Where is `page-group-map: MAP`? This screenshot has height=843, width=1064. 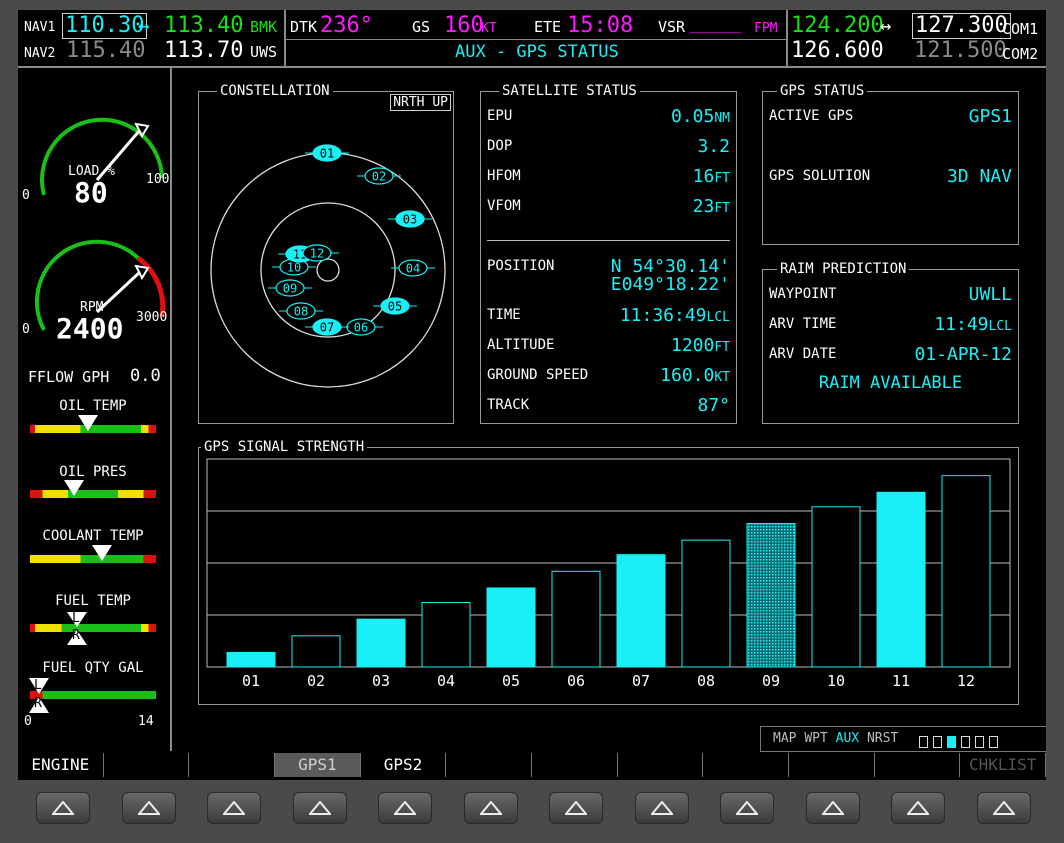 page-group-map: MAP is located at coordinates (788, 738).